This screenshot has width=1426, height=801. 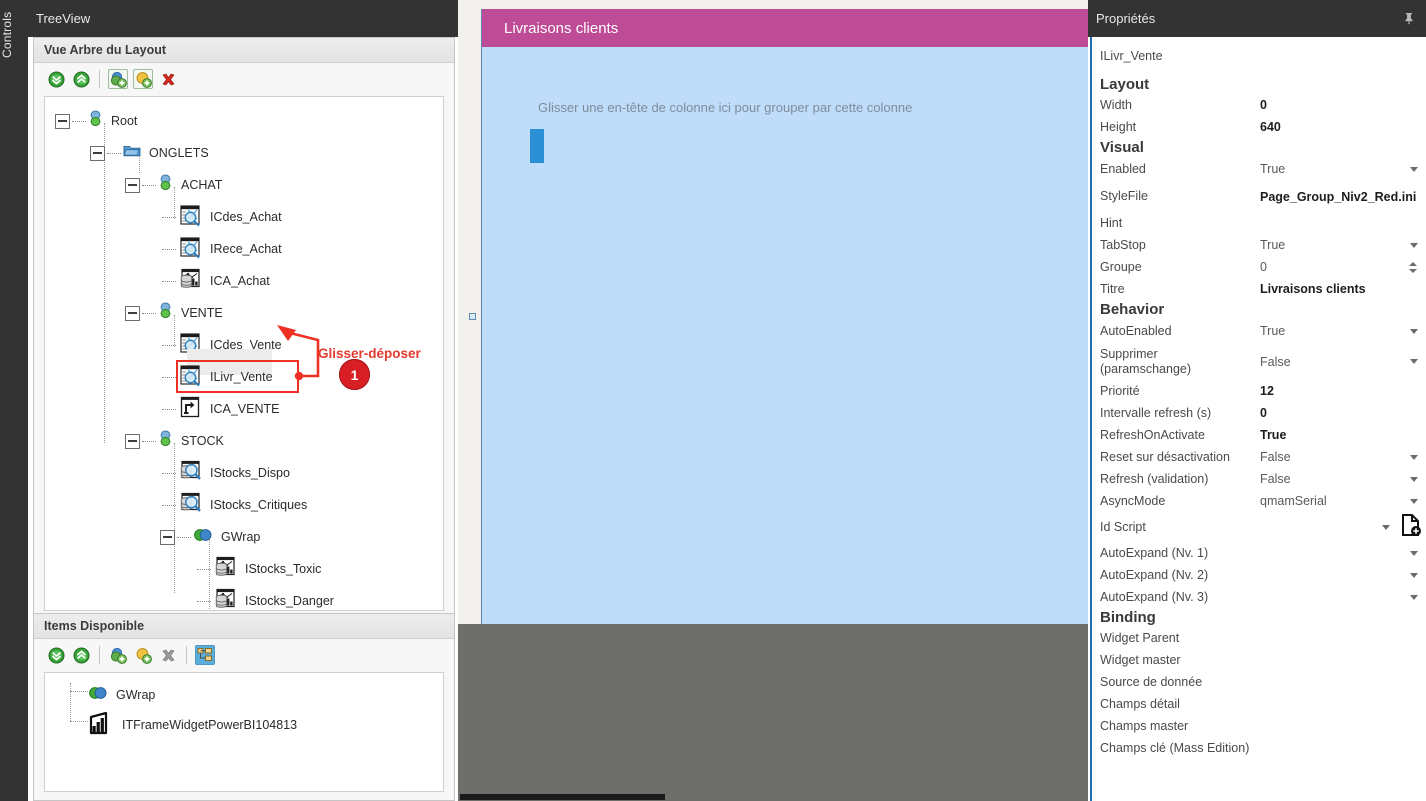 What do you see at coordinates (174, 313) in the screenshot?
I see `tree-row: VENTE` at bounding box center [174, 313].